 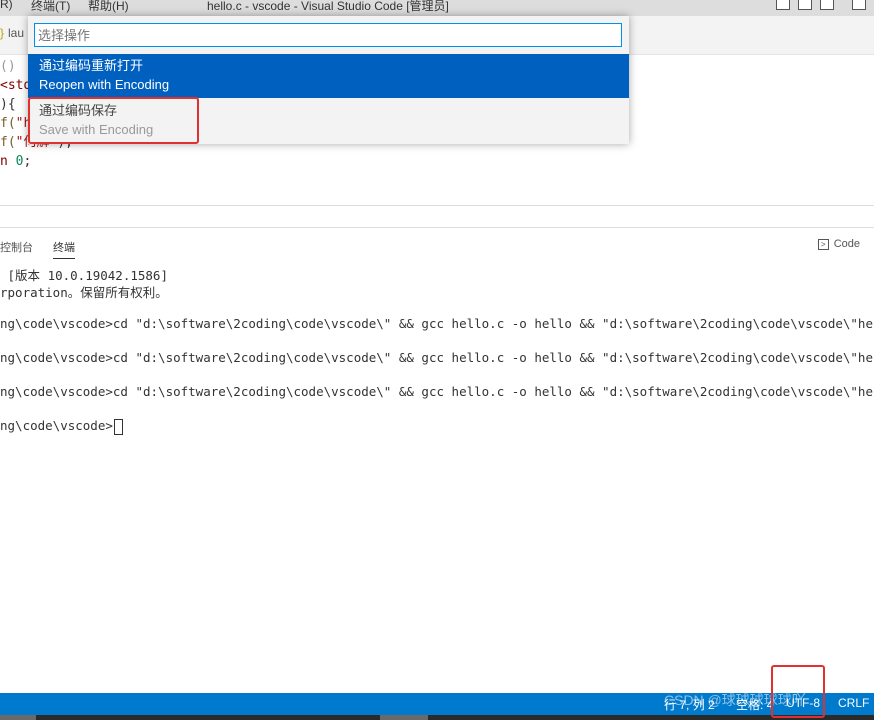 I want to click on json-file-icon: }, so click(x=2, y=33).